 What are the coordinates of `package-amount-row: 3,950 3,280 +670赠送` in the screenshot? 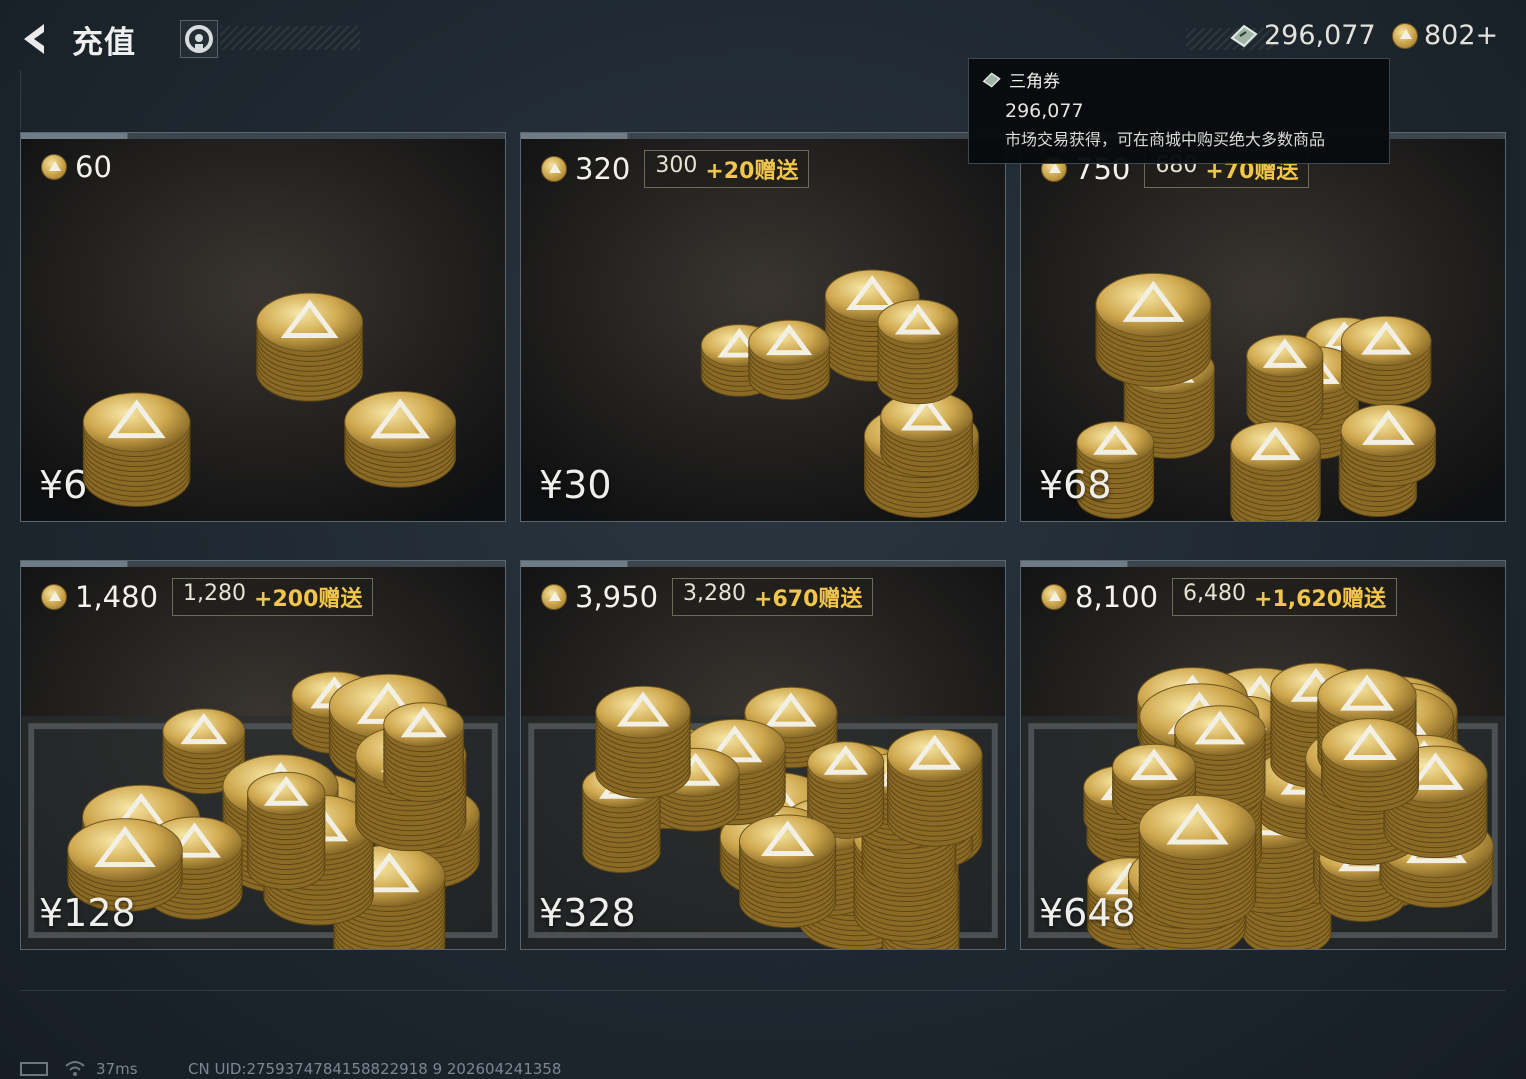 It's located at (707, 597).